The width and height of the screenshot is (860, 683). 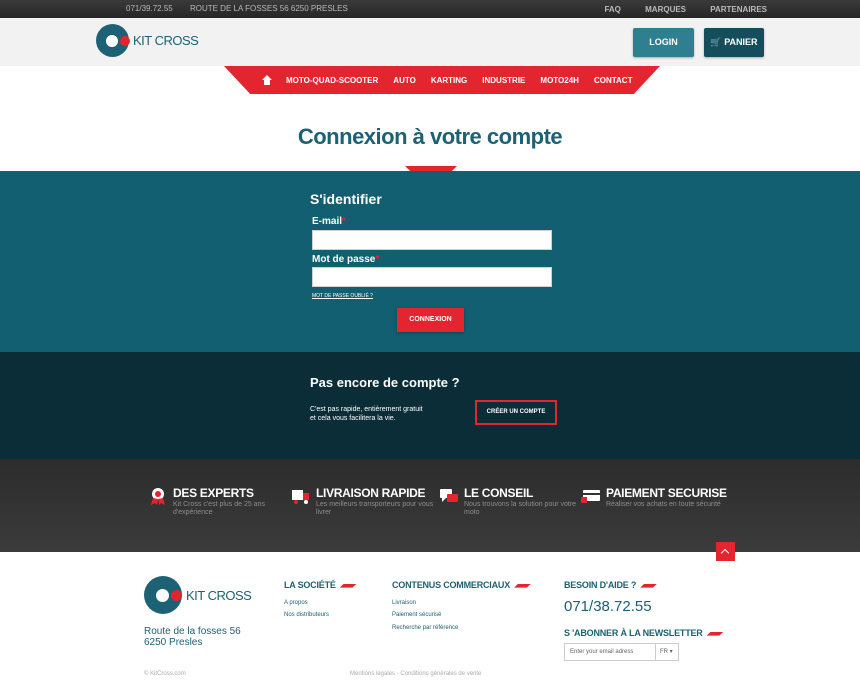 I want to click on cart-icon: 🛒, so click(x=716, y=42).